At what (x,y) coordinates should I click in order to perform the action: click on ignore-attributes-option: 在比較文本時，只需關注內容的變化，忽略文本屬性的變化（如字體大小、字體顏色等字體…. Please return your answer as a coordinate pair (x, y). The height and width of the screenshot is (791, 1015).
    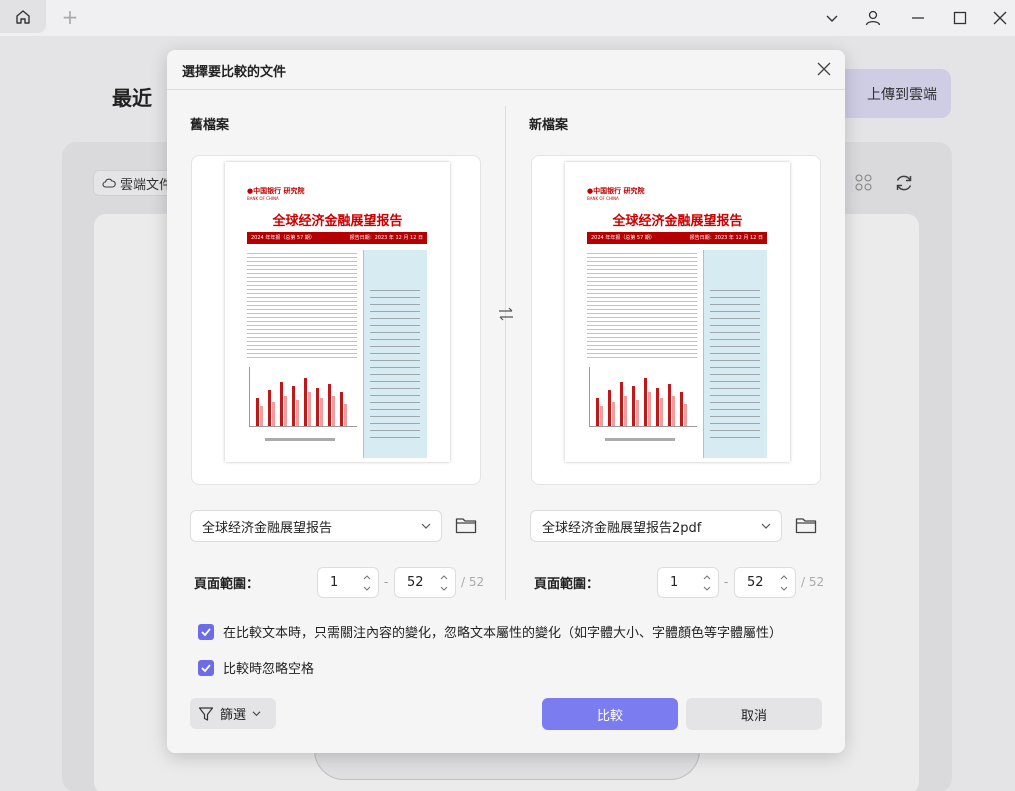
    Looking at the image, I should click on (490, 631).